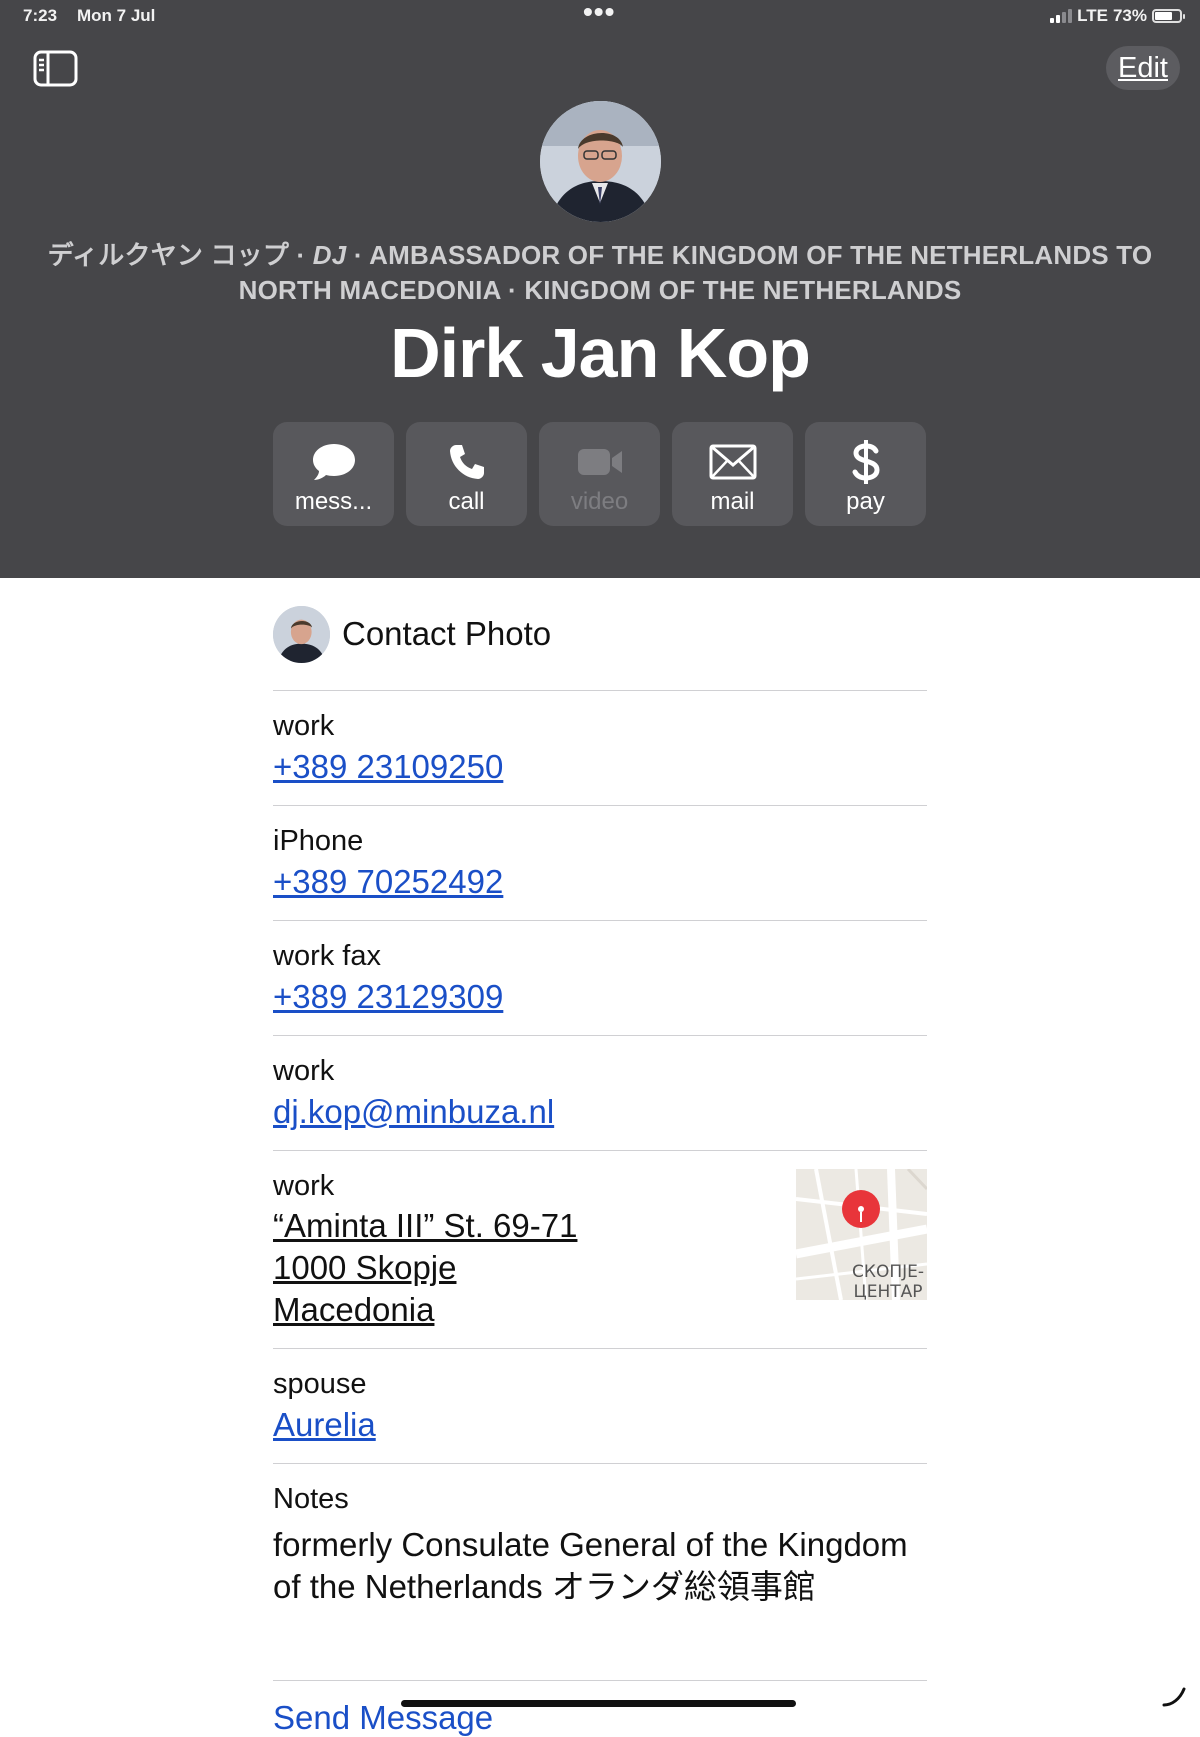 The image size is (1200, 1737). Describe the element at coordinates (1168, 16) in the screenshot. I see `battery-icon` at that location.